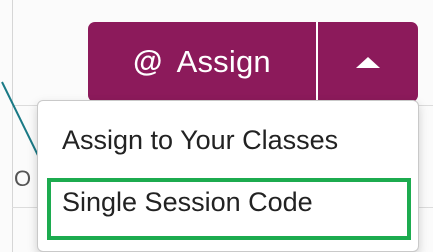  I want to click on menu-item-single-session-code: Single Session Code, so click(228, 202).